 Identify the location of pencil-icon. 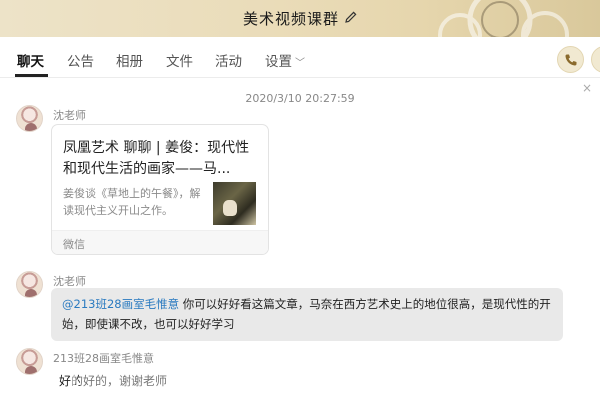
(351, 19).